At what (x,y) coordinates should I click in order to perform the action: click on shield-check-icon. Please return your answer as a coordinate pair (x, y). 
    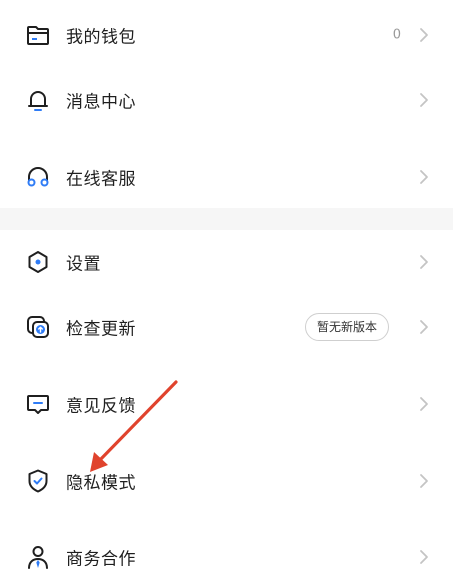
    Looking at the image, I should click on (38, 481).